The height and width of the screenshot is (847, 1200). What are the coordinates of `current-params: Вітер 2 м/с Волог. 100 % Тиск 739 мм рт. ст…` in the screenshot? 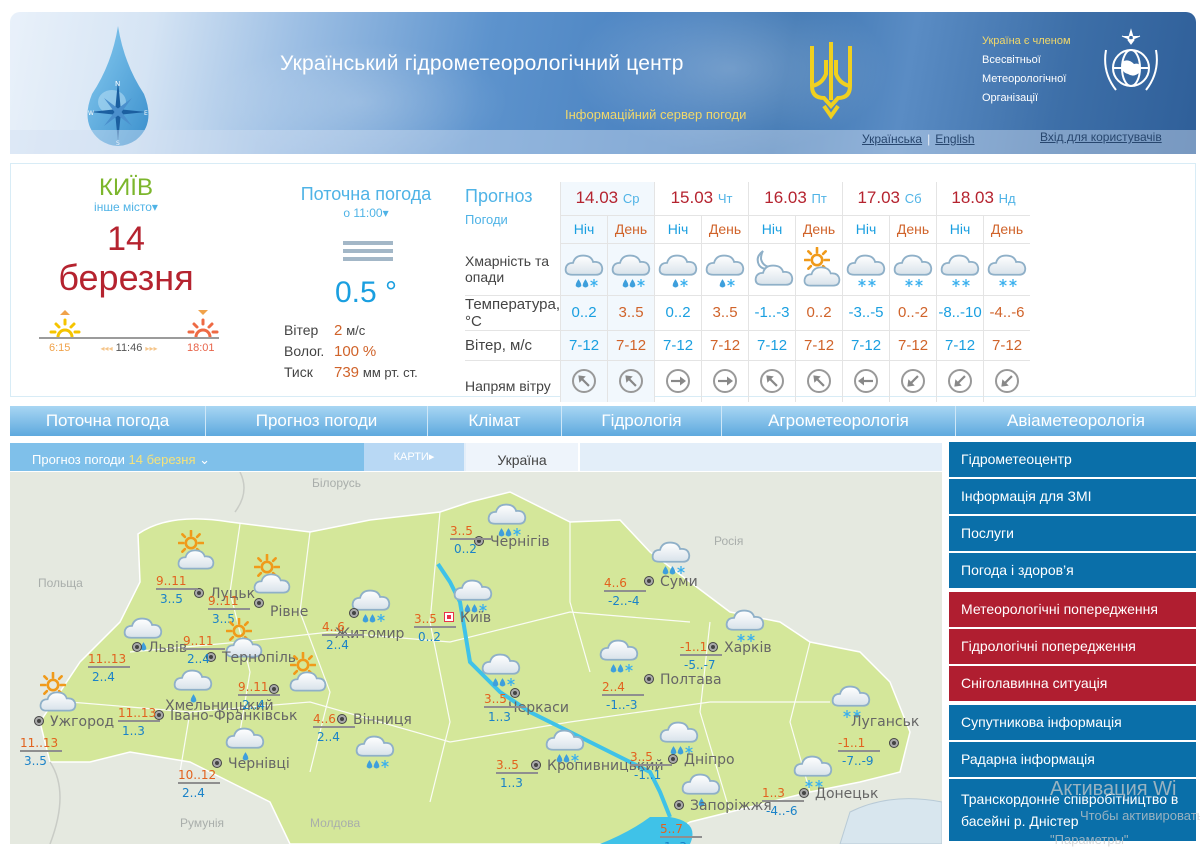 It's located at (351, 351).